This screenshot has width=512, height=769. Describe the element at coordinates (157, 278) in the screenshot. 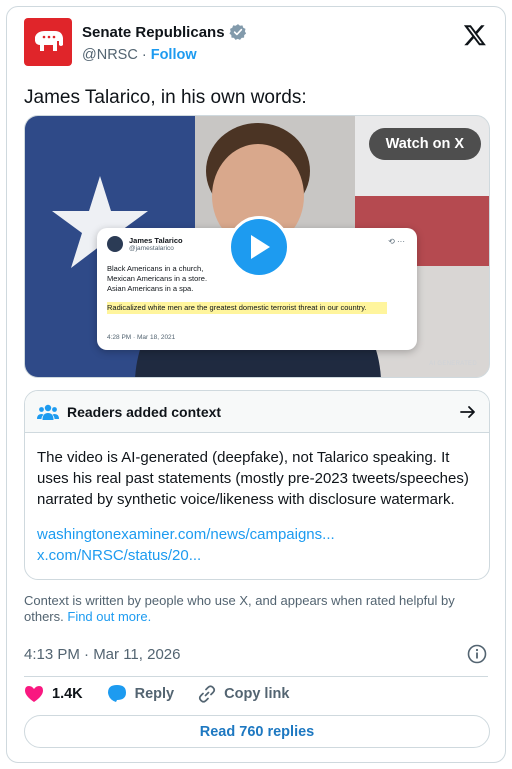

I see `embedded-line: Mexican Americans in a store.` at that location.